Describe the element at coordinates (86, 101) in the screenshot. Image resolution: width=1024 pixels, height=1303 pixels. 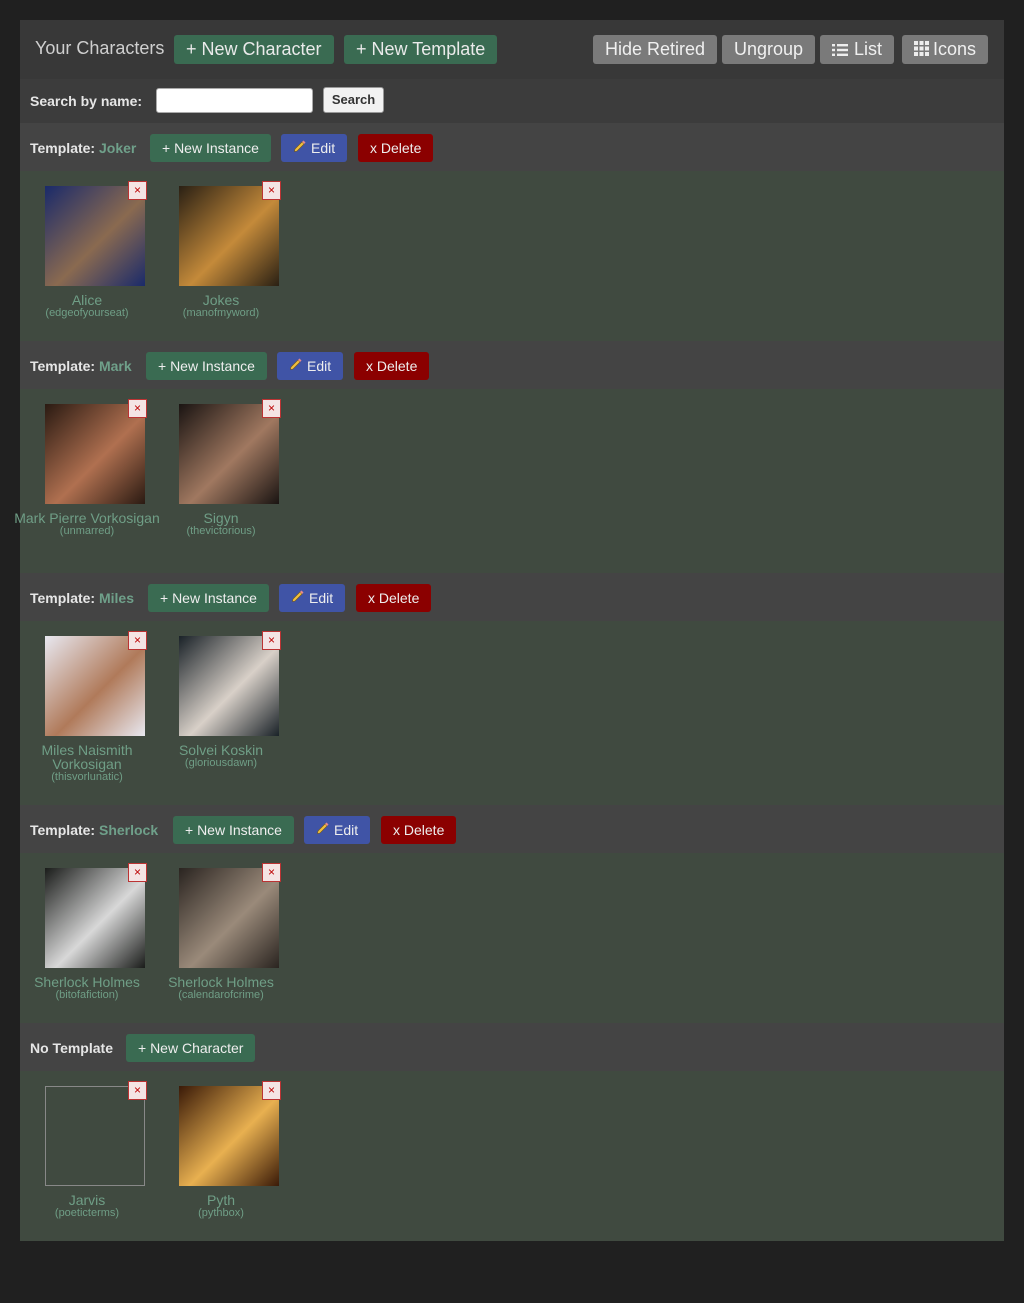
I see `search-label: Search by name:` at that location.